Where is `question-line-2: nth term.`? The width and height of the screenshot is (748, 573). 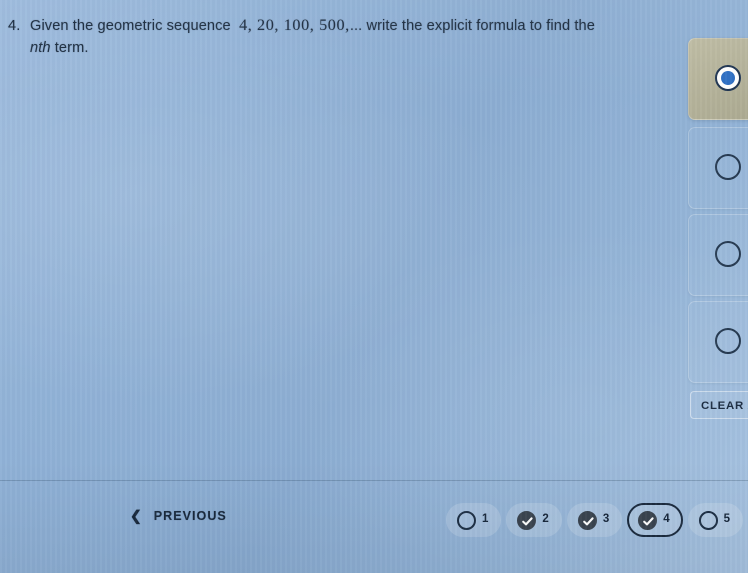 question-line-2: nth term. is located at coordinates (338, 48).